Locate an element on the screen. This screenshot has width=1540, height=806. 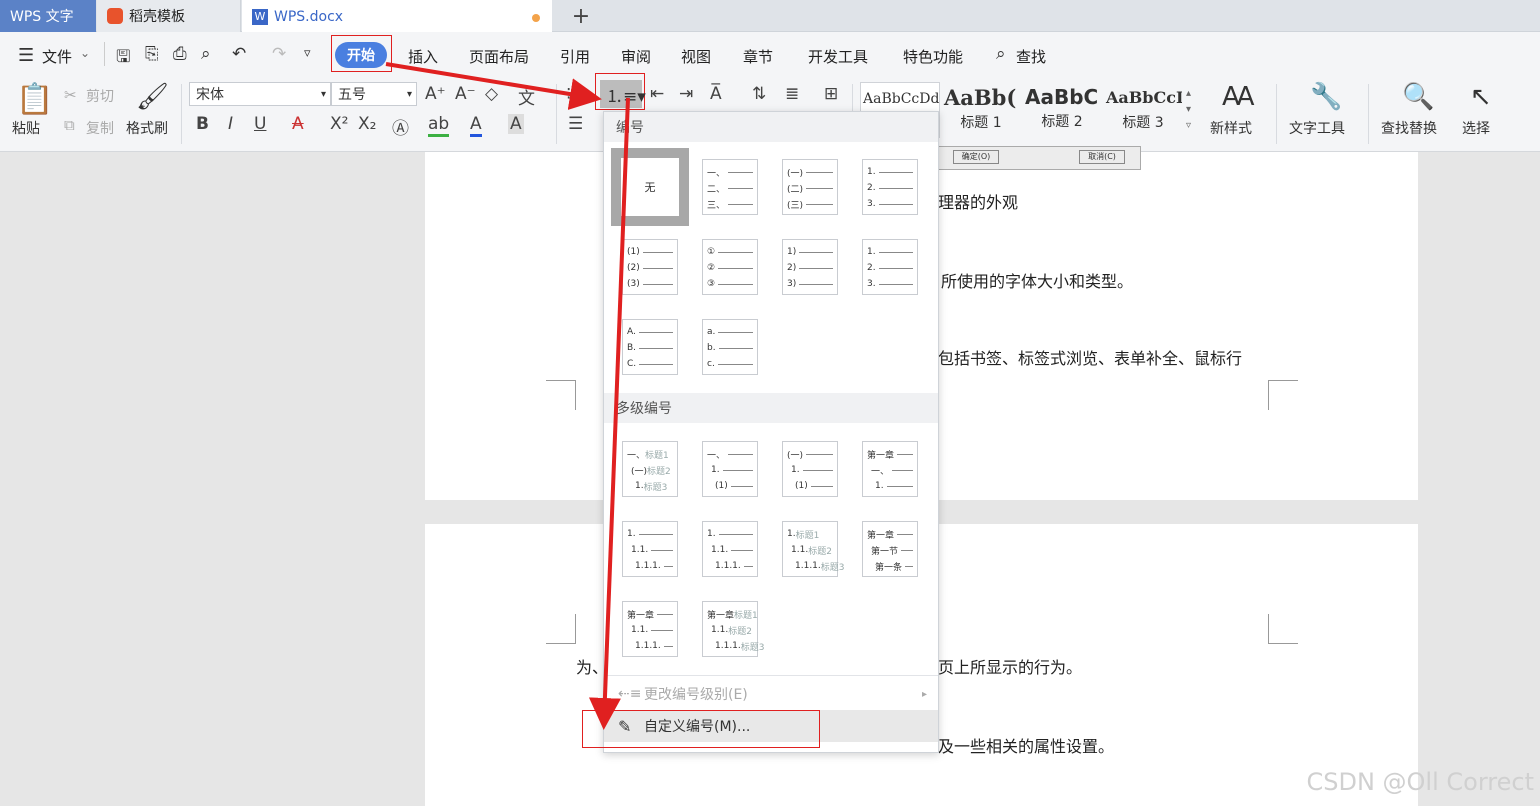
arrow-to-custom is located at coordinates (609, 413).